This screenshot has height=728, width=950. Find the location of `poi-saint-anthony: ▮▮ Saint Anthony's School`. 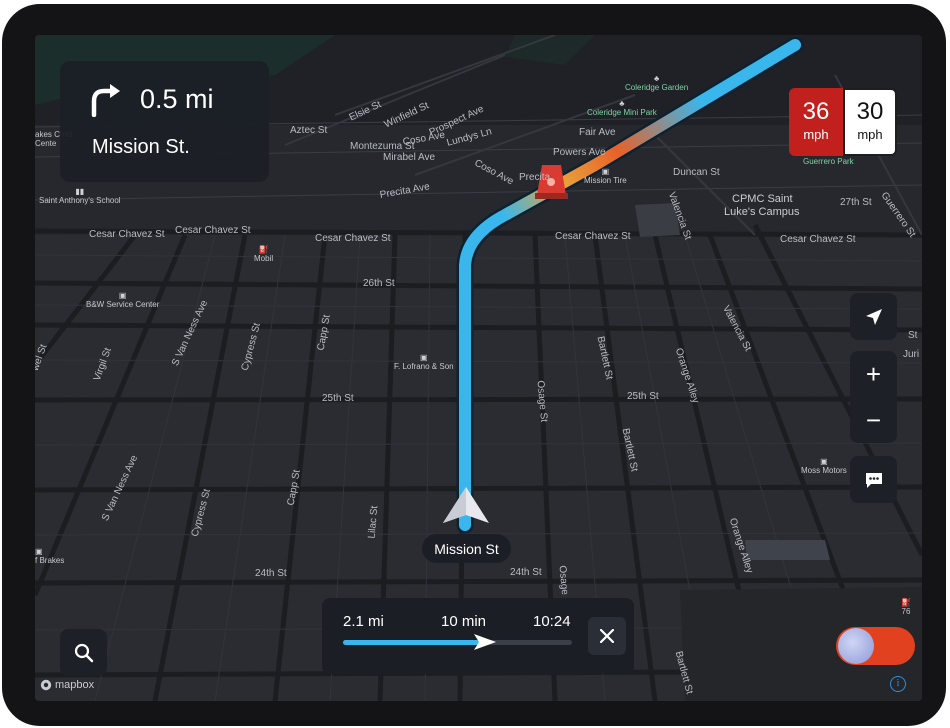

poi-saint-anthony: ▮▮ Saint Anthony's School is located at coordinates (80, 196).